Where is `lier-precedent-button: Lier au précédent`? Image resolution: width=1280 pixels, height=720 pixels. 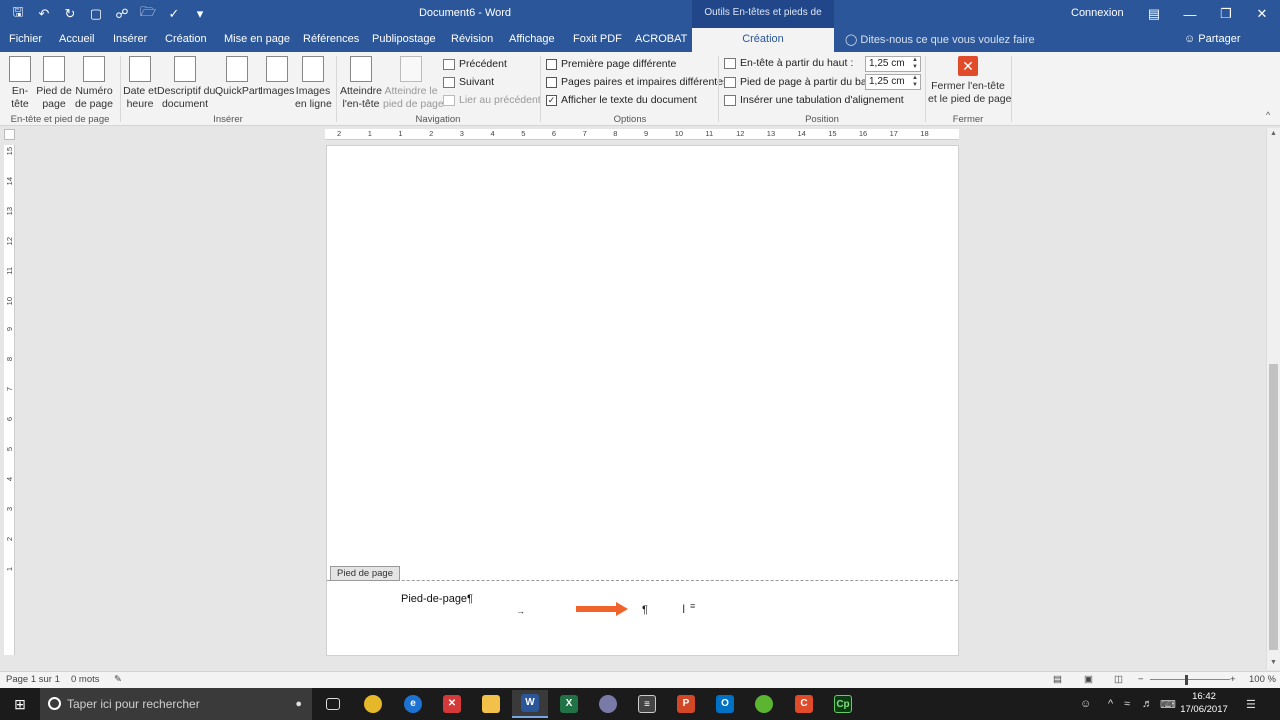 lier-precedent-button: Lier au précédent is located at coordinates (492, 100).